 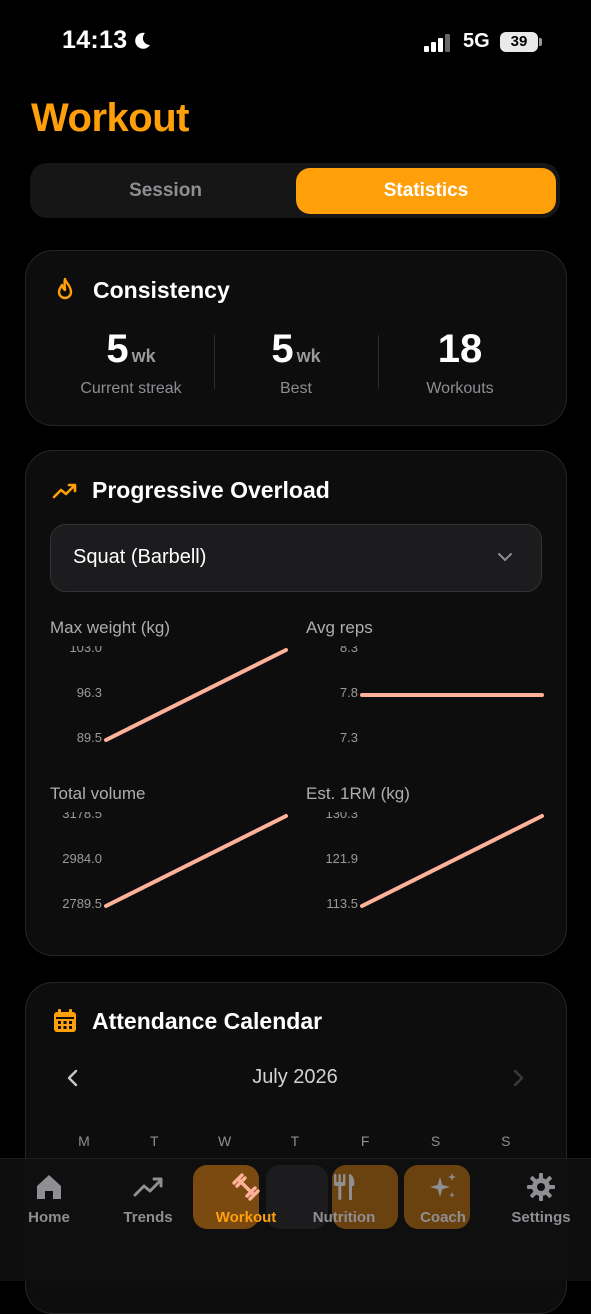 What do you see at coordinates (110, 118) in the screenshot?
I see `page-title: Workout` at bounding box center [110, 118].